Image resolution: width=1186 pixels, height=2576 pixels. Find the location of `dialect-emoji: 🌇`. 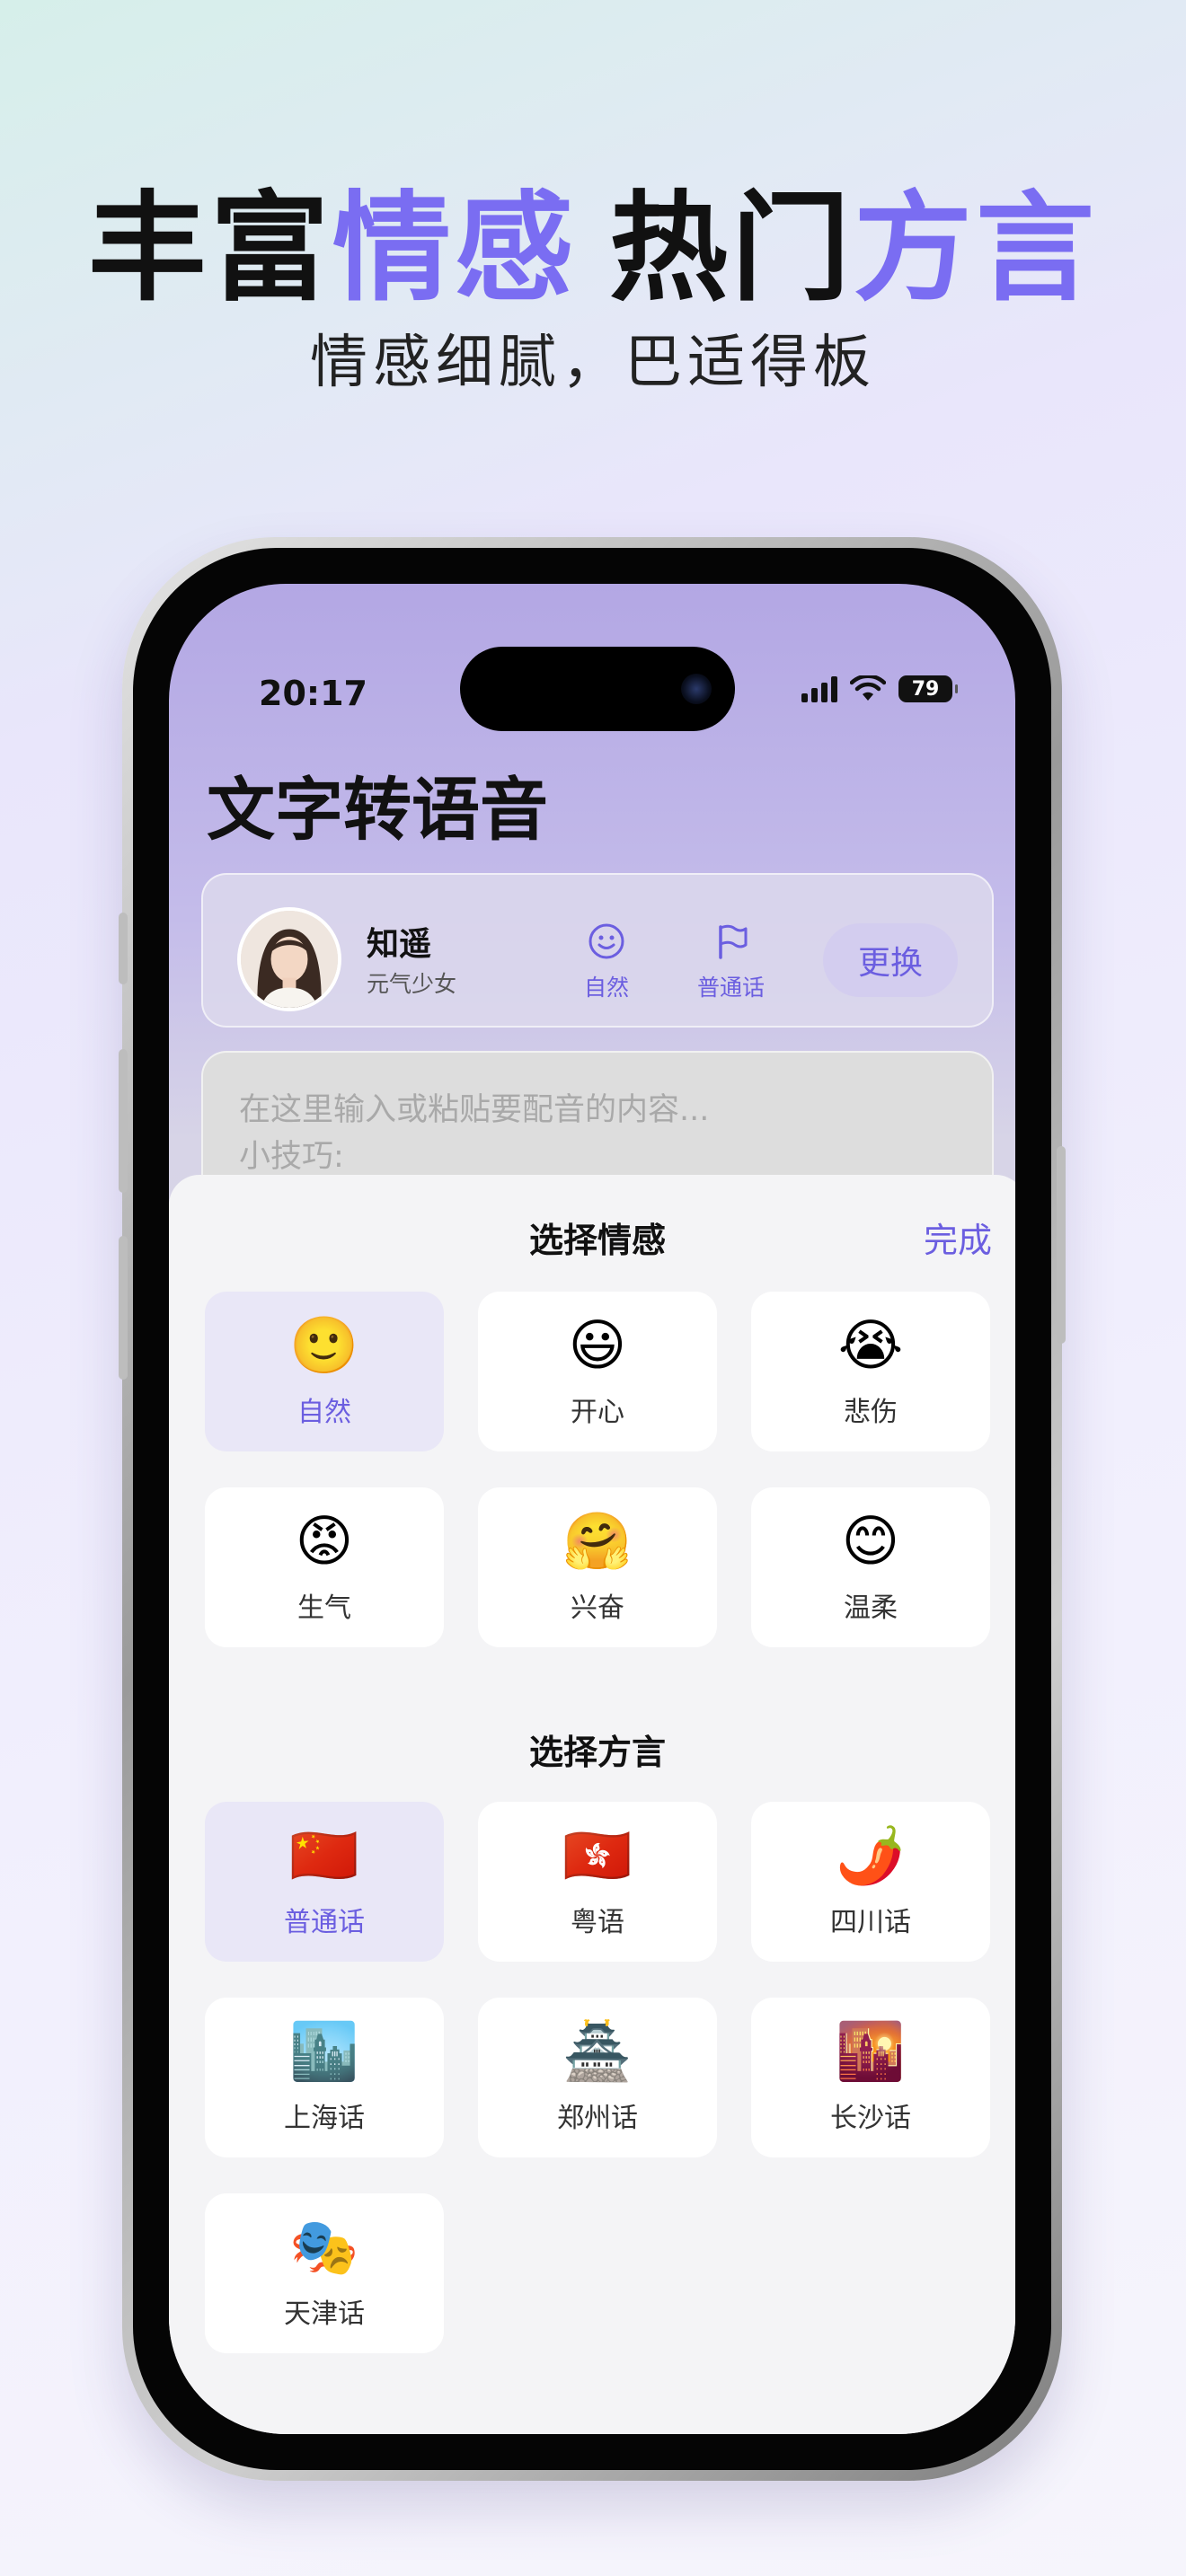

dialect-emoji: 🌇 is located at coordinates (871, 2051).